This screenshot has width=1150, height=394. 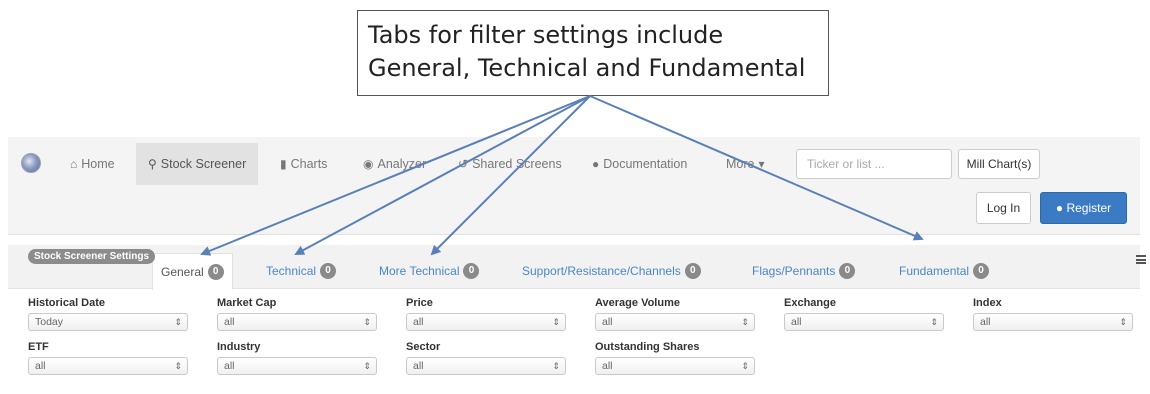 I want to click on filter-label: Outstanding Shares, so click(x=647, y=347).